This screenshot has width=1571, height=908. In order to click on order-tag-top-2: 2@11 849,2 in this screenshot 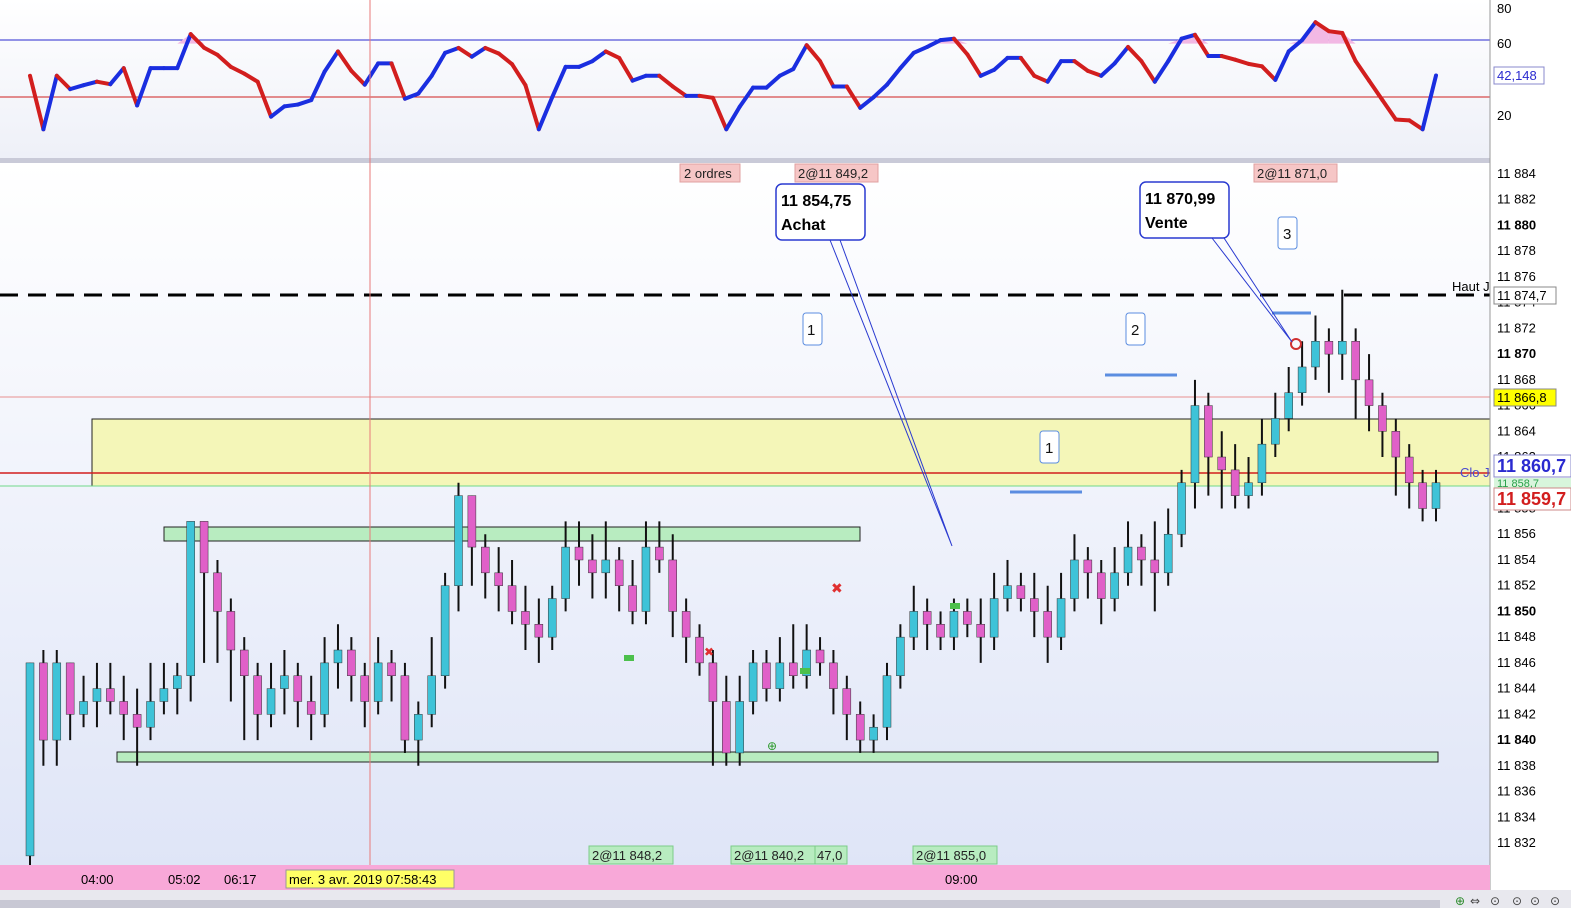, I will do `click(836, 173)`.